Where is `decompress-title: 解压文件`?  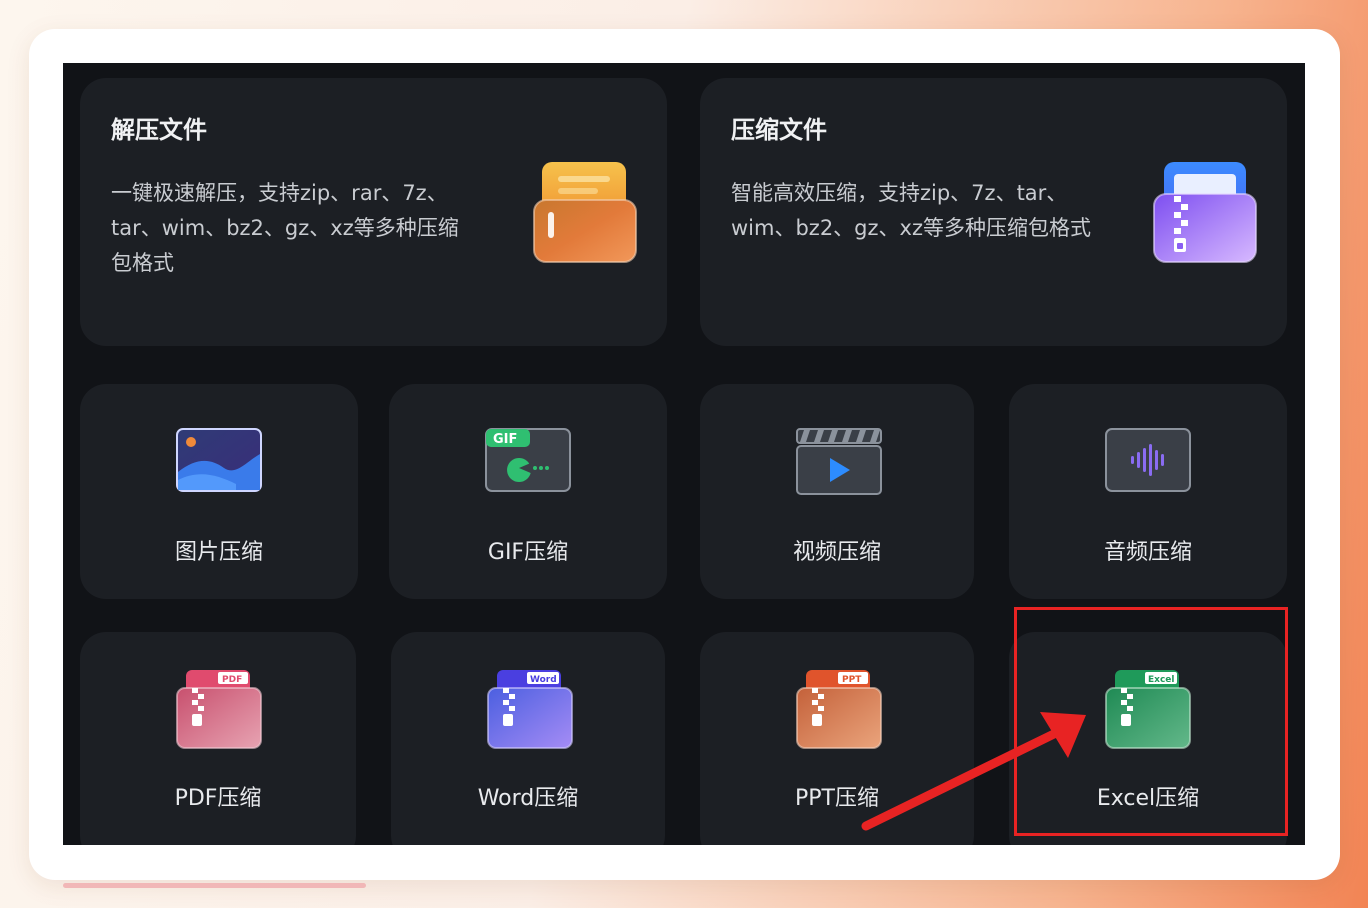 decompress-title: 解压文件 is located at coordinates (159, 130).